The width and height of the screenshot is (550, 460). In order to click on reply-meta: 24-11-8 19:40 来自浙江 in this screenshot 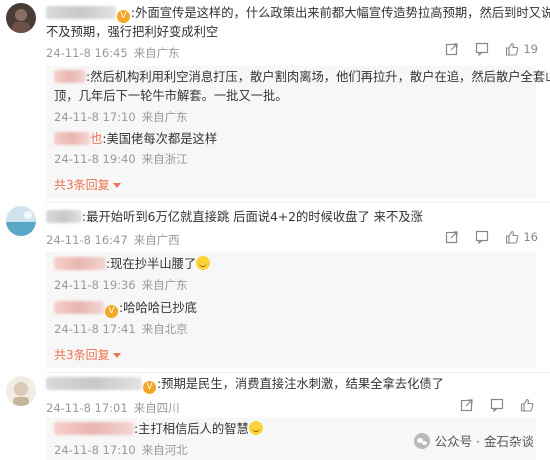, I will do `click(121, 159)`.